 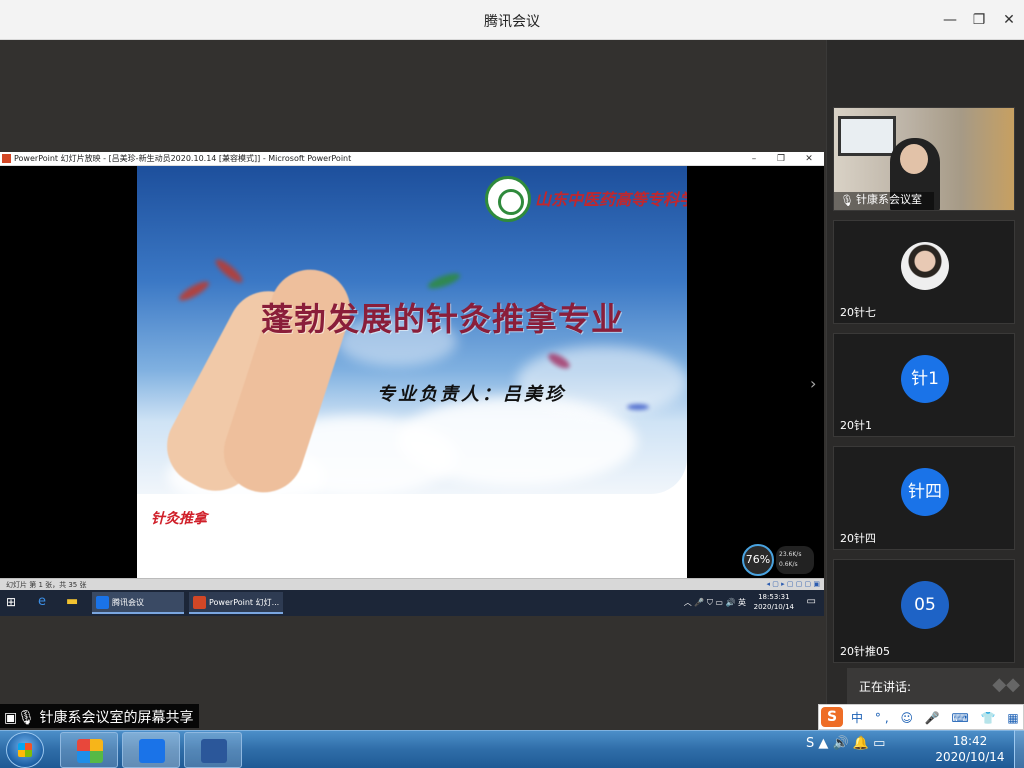 I want to click on window-title: 腾讯会议, so click(x=512, y=22).